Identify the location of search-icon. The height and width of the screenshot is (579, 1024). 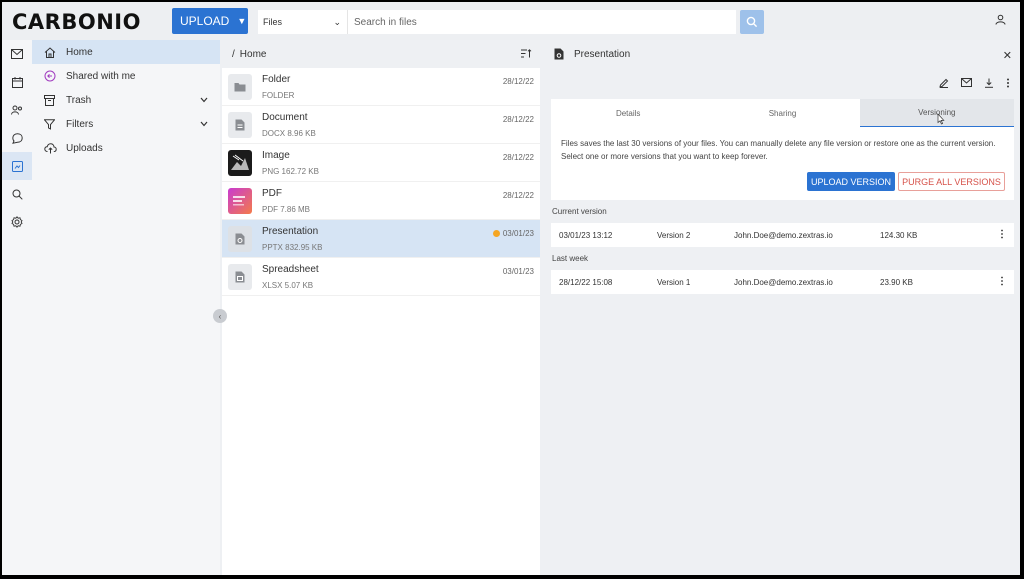
(752, 22).